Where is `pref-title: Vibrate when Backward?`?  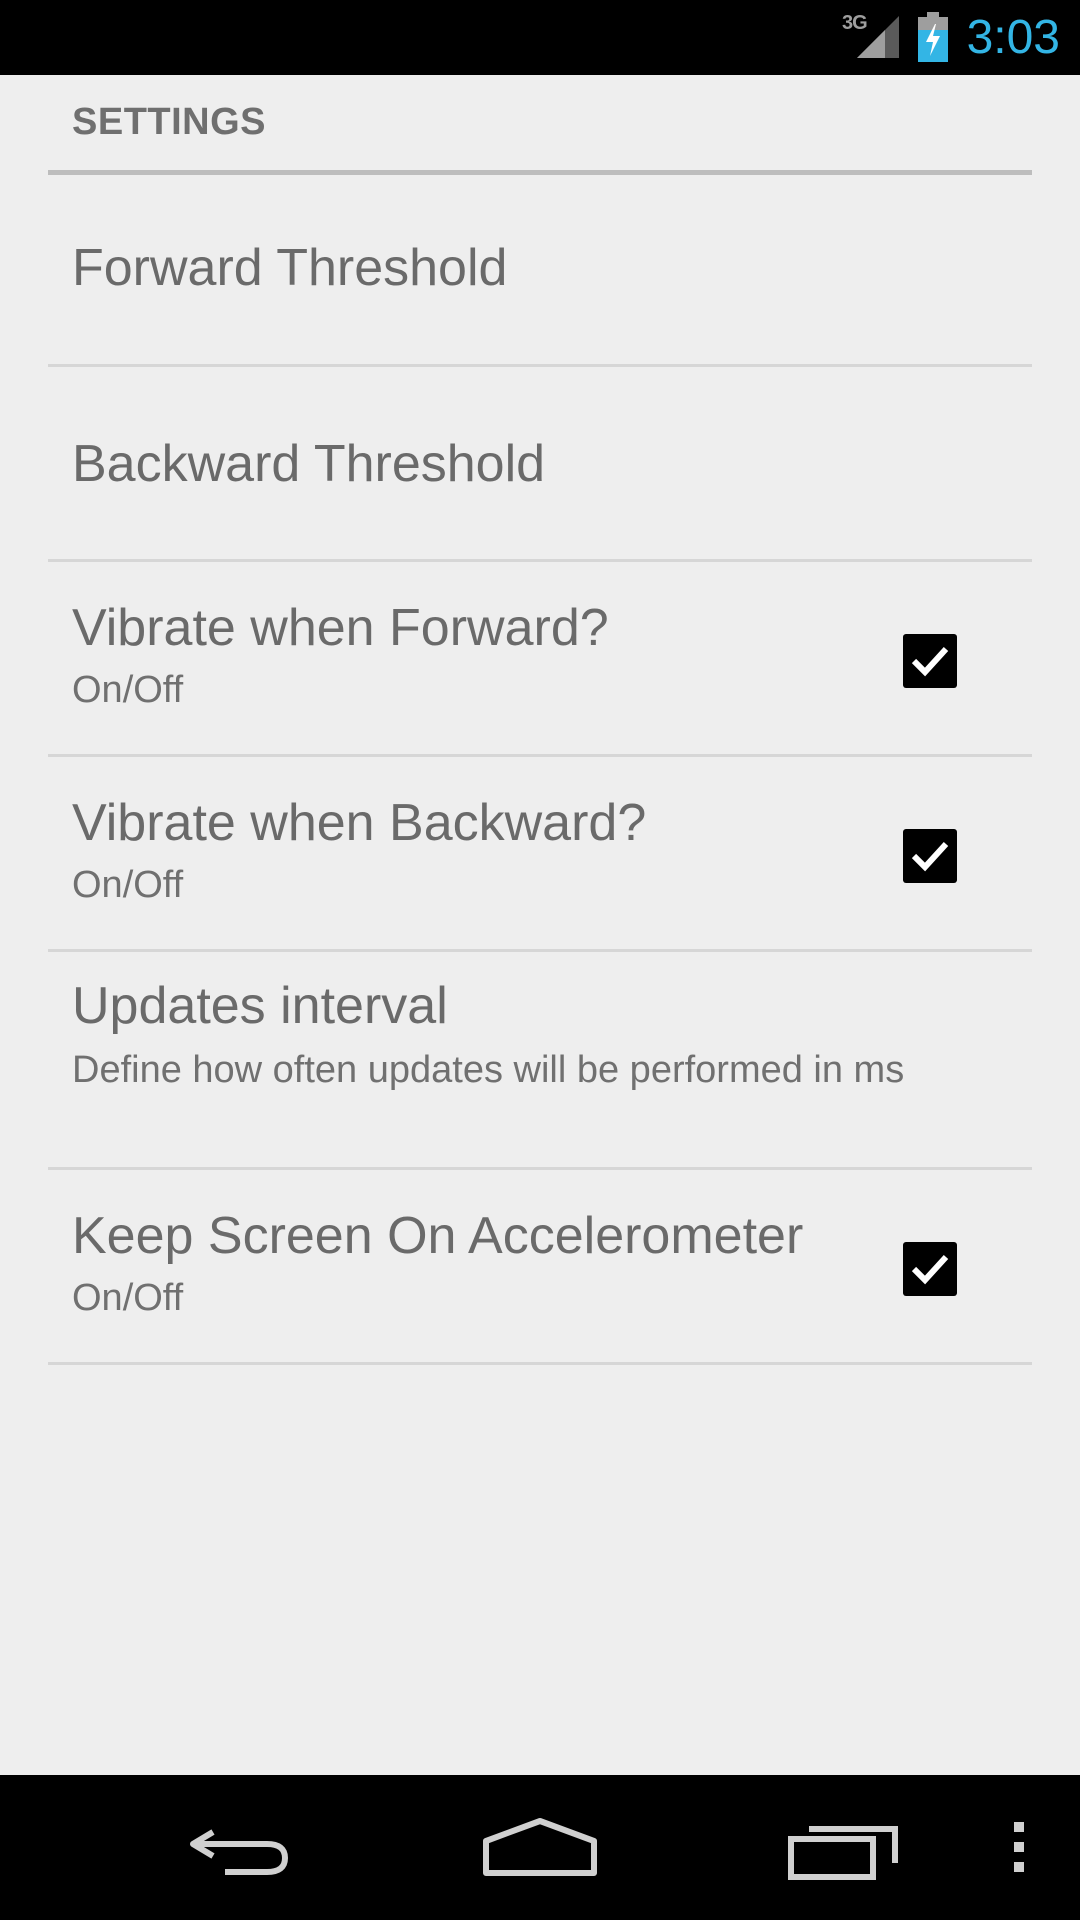 pref-title: Vibrate when Backward? is located at coordinates (359, 823).